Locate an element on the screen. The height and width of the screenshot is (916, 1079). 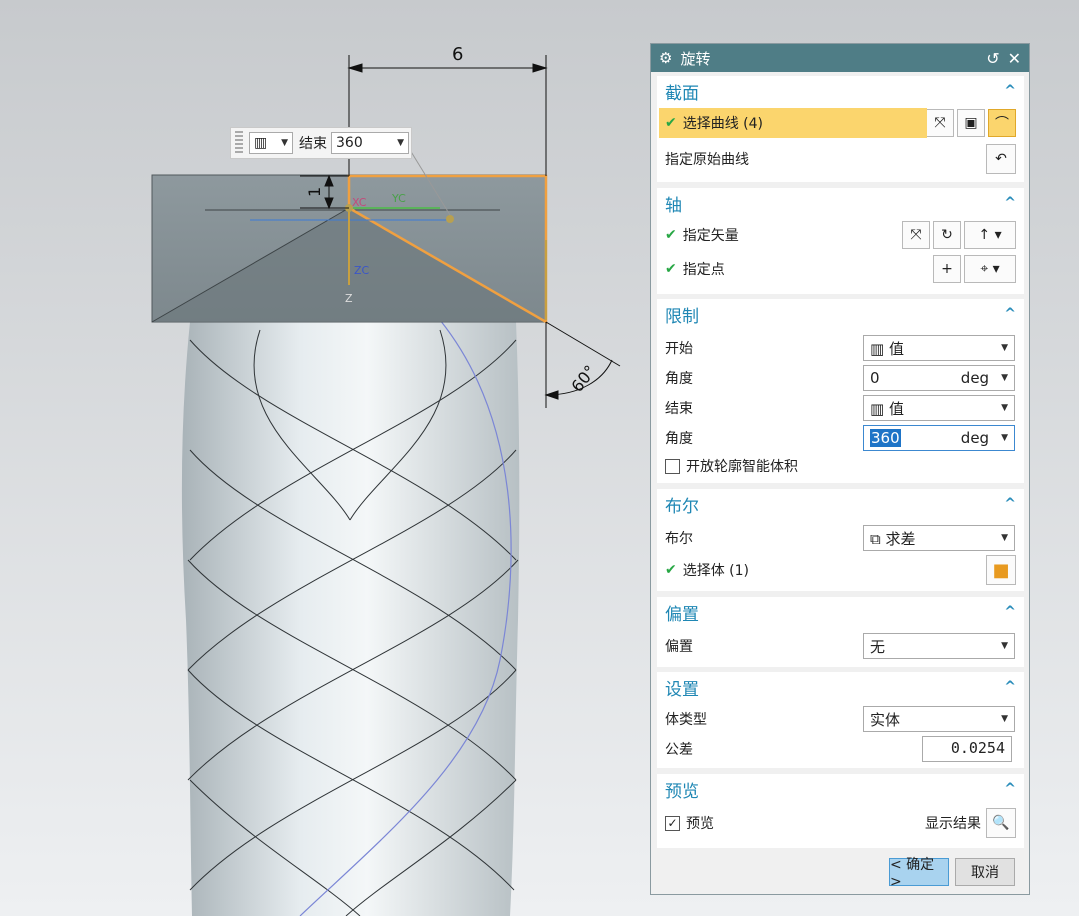
tolerance-field: 0.0254 is located at coordinates (967, 749).